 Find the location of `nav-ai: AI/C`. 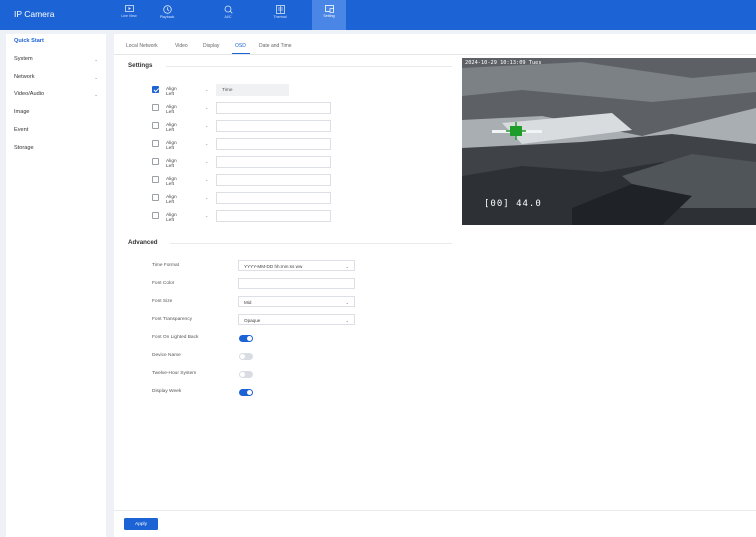

nav-ai: AI/C is located at coordinates (228, 15).